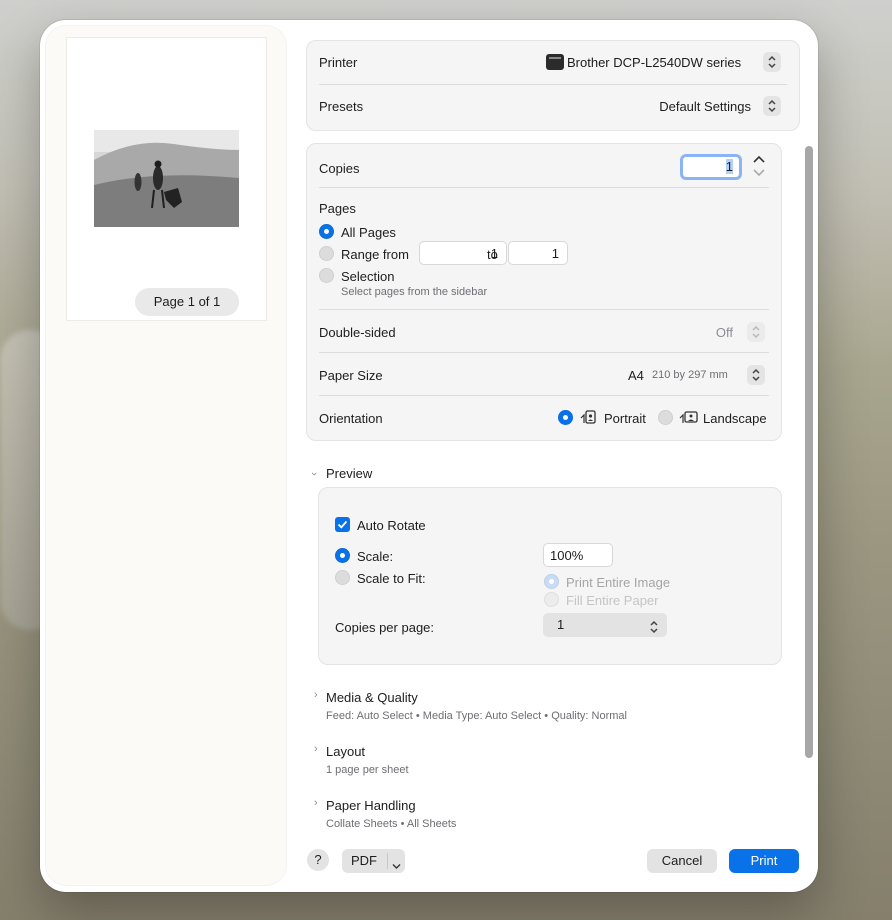 This screenshot has width=892, height=920. I want to click on paper-size-chevron-icon, so click(756, 375).